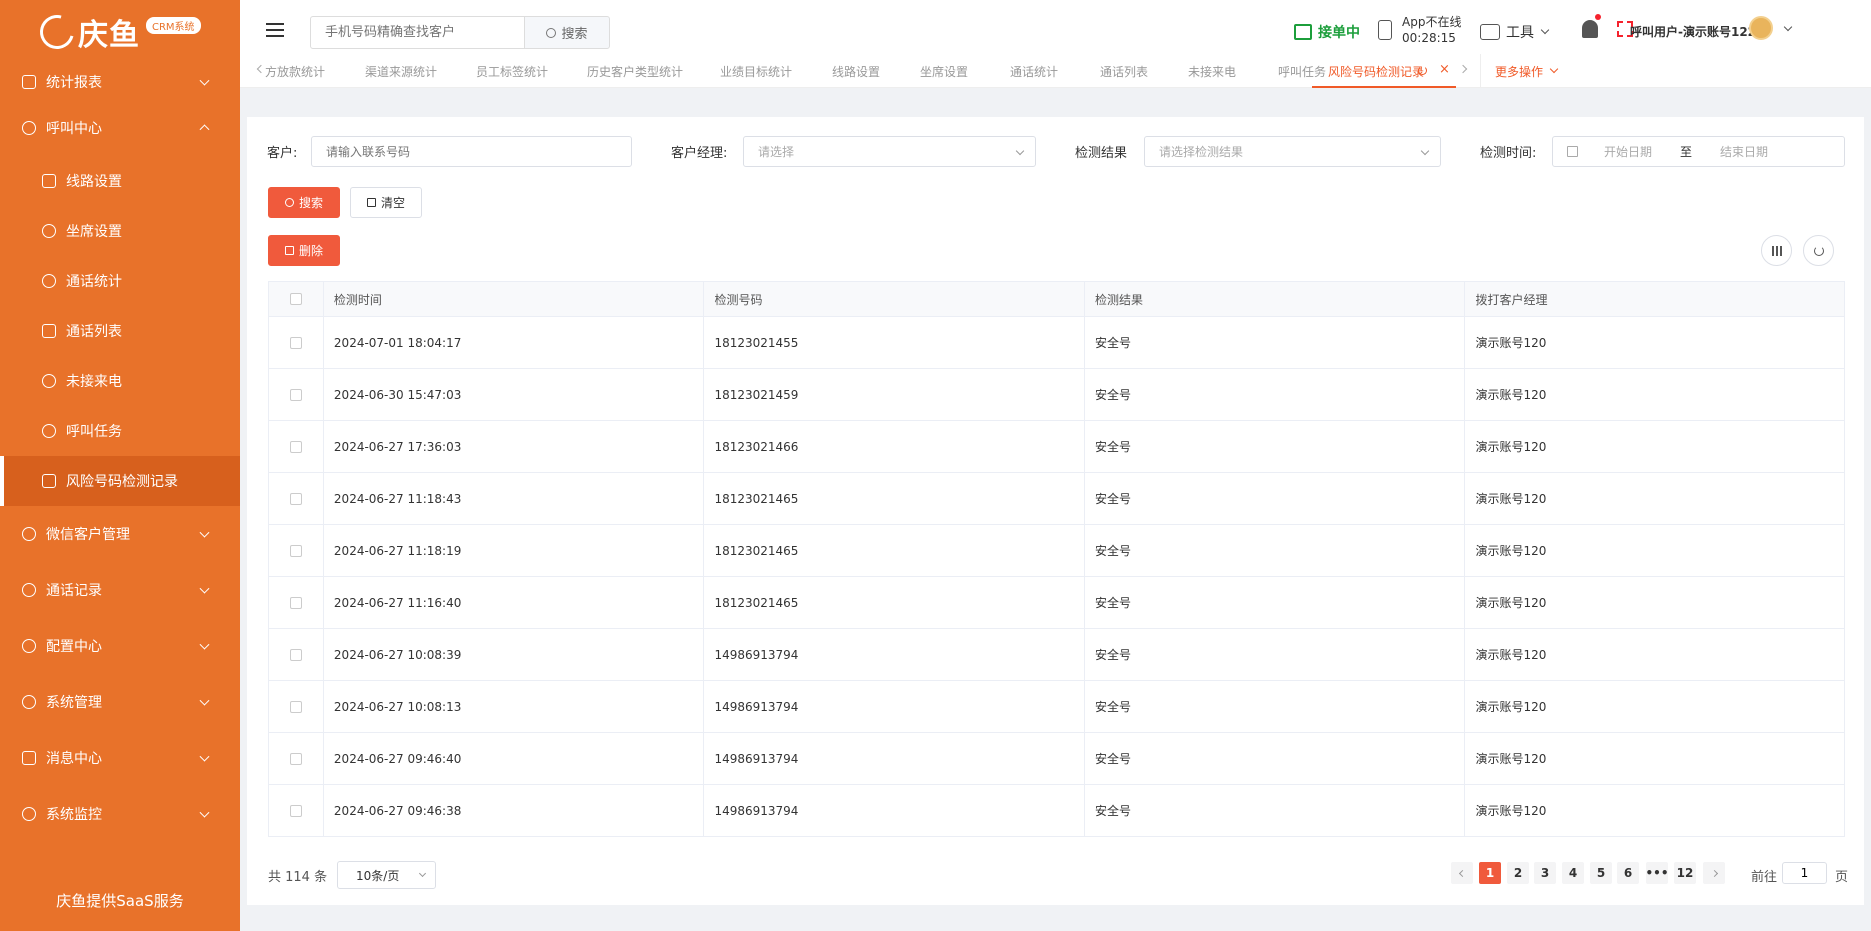  I want to click on avatar, so click(1761, 28).